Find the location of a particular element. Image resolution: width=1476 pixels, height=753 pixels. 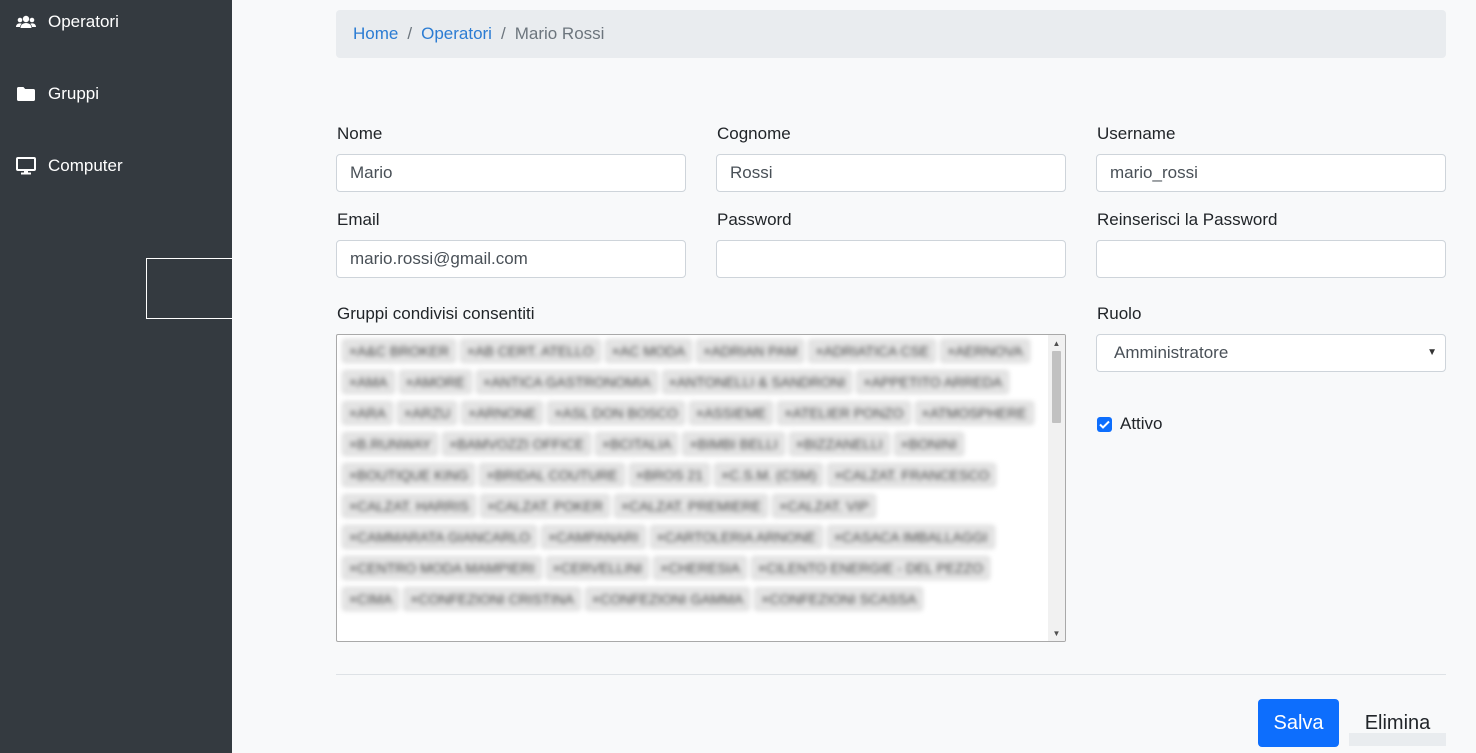

gruppi-tag: ×ATMOSPHERE is located at coordinates (974, 413).